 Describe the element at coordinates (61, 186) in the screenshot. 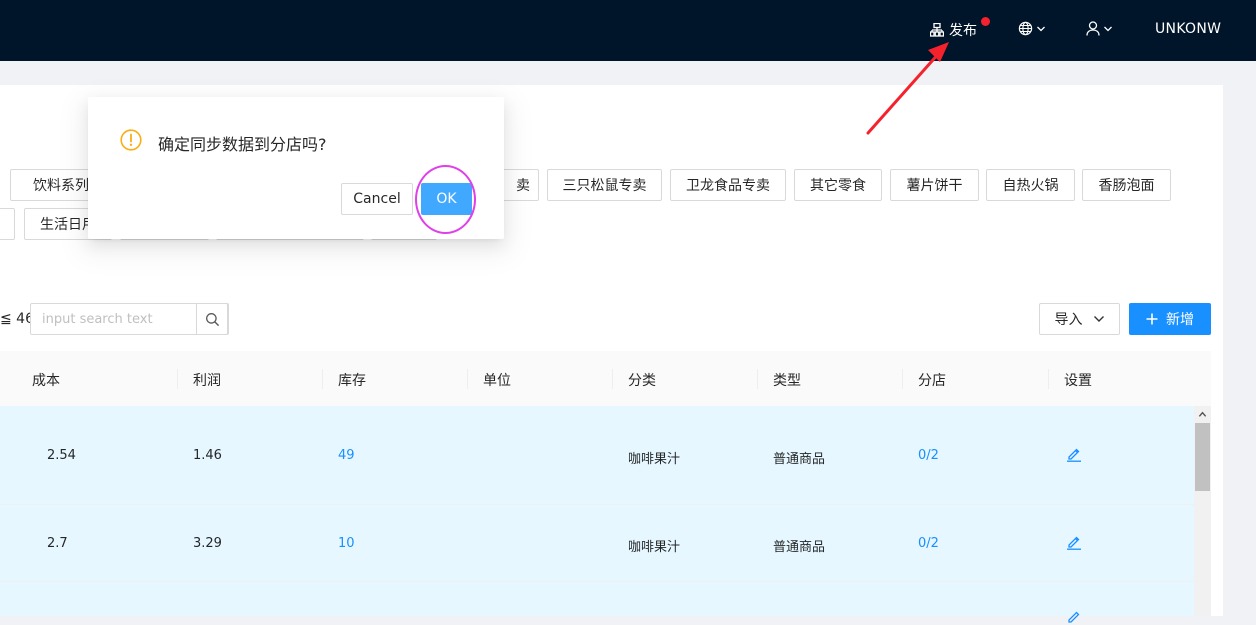

I see `category-tag-label: 饮料系列` at that location.